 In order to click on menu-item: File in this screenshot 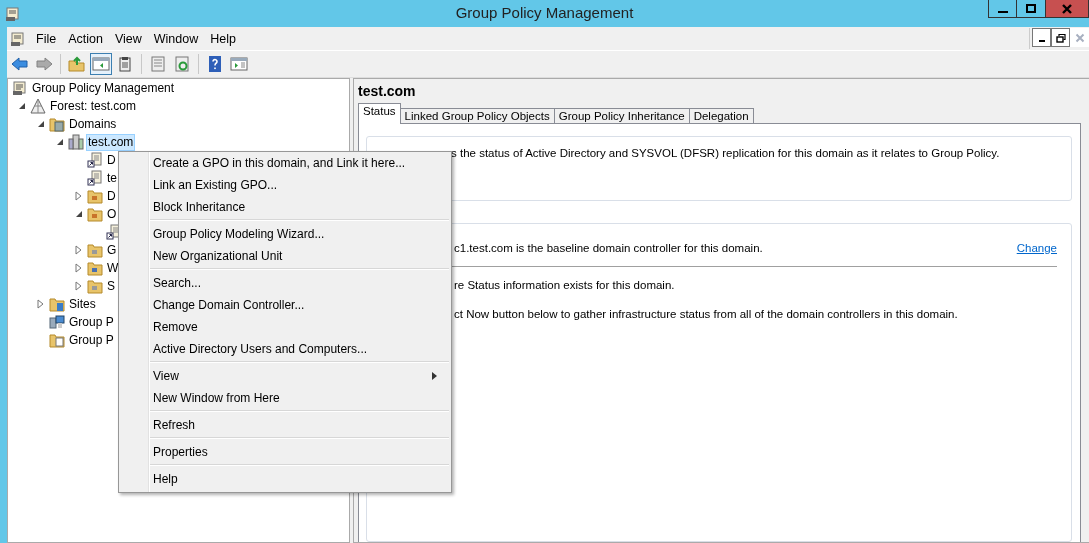, I will do `click(46, 38)`.